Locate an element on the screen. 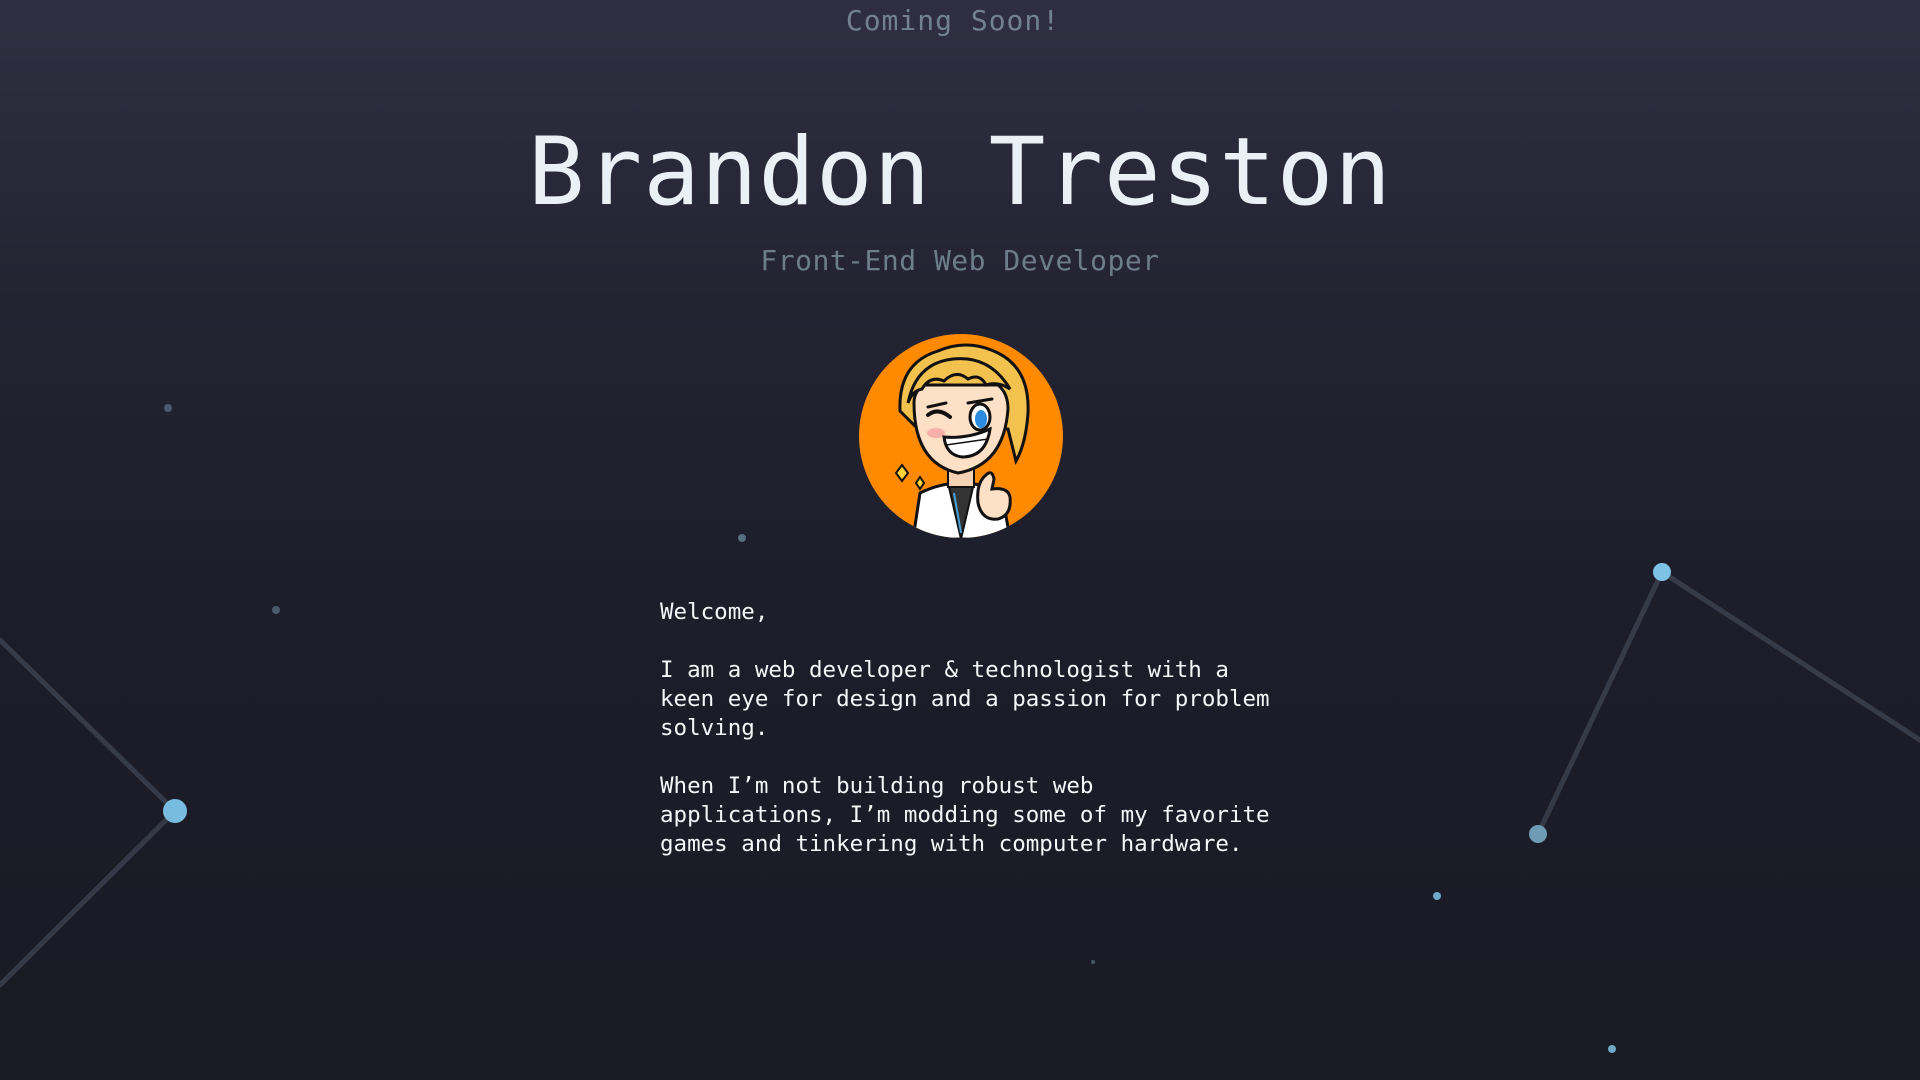 This screenshot has width=1920, height=1080. avatar is located at coordinates (961, 436).